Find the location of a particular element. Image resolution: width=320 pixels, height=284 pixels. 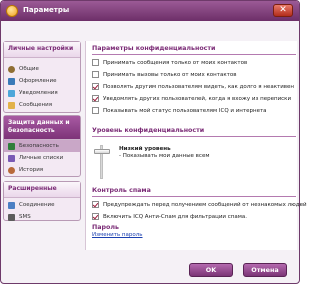

sidebar-item-label: Уведомления is located at coordinates (38, 93).